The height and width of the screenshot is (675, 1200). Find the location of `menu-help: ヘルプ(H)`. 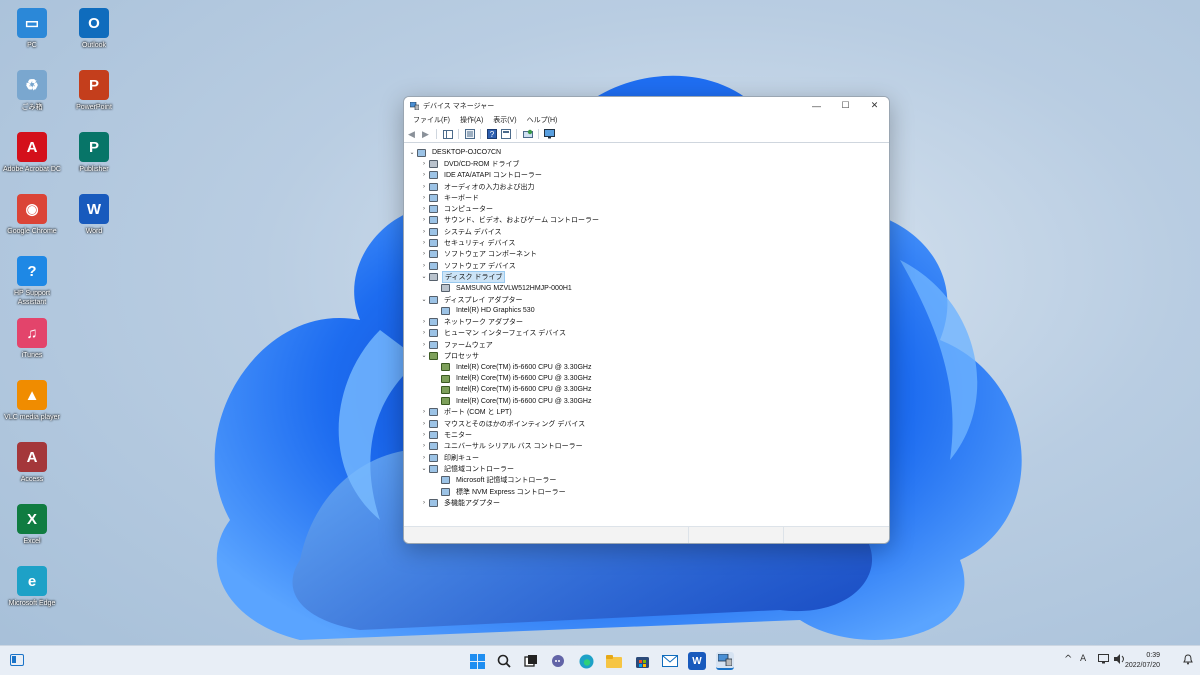

menu-help: ヘルプ(H) is located at coordinates (542, 120).